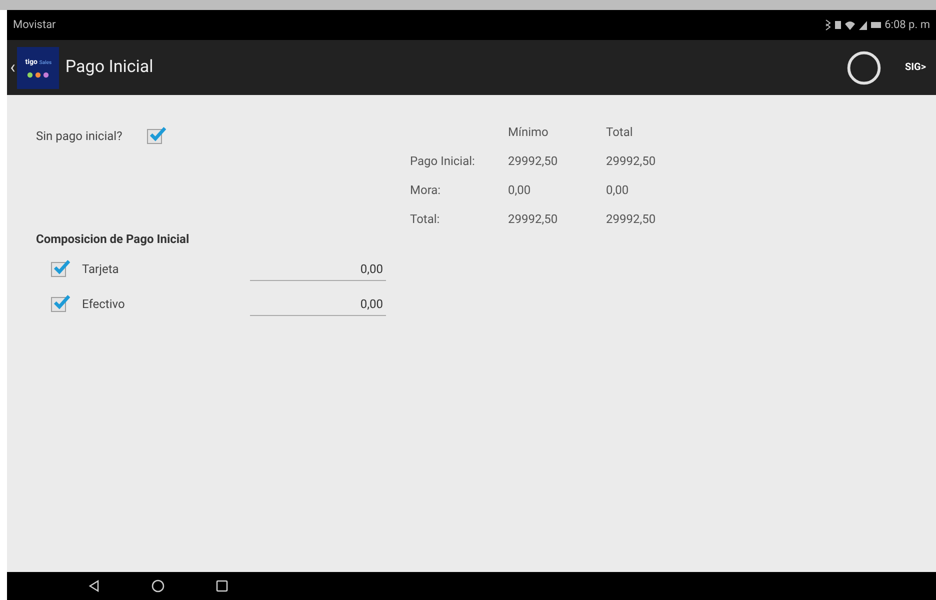 This screenshot has height=600, width=936. Describe the element at coordinates (862, 25) in the screenshot. I see `signal-icon` at that location.